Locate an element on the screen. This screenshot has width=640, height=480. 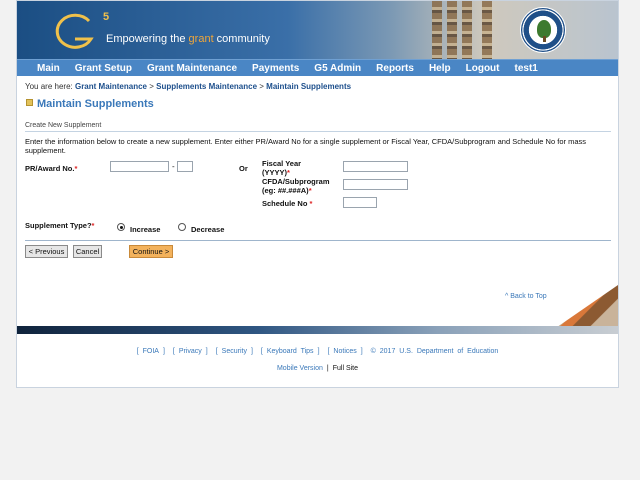
cfda-format-text: (eg: ##.###A) is located at coordinates (285, 190).